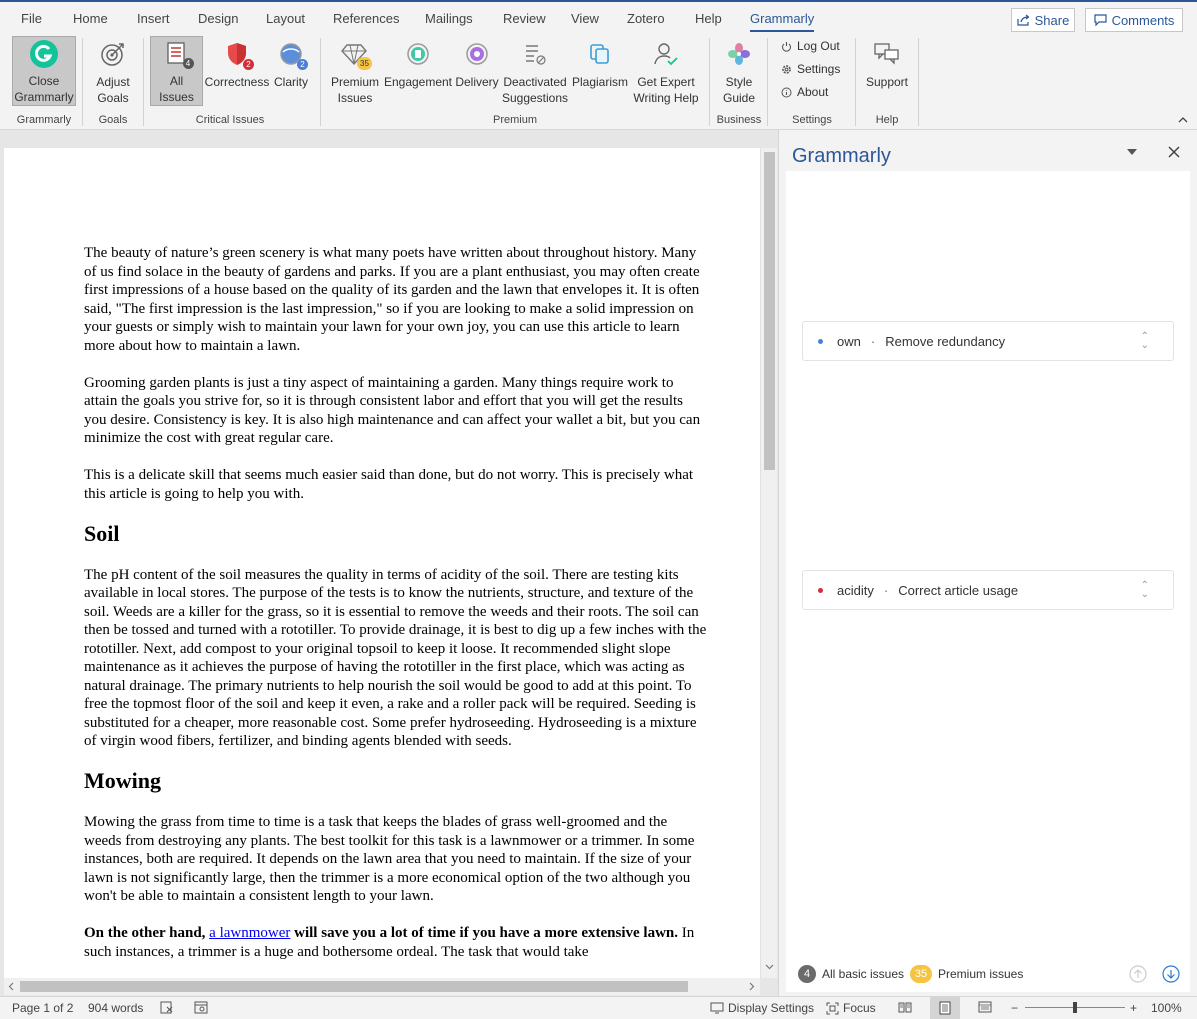 This screenshot has width=1197, height=1019. I want to click on plagiarism-button: Plagiarism, so click(600, 71).